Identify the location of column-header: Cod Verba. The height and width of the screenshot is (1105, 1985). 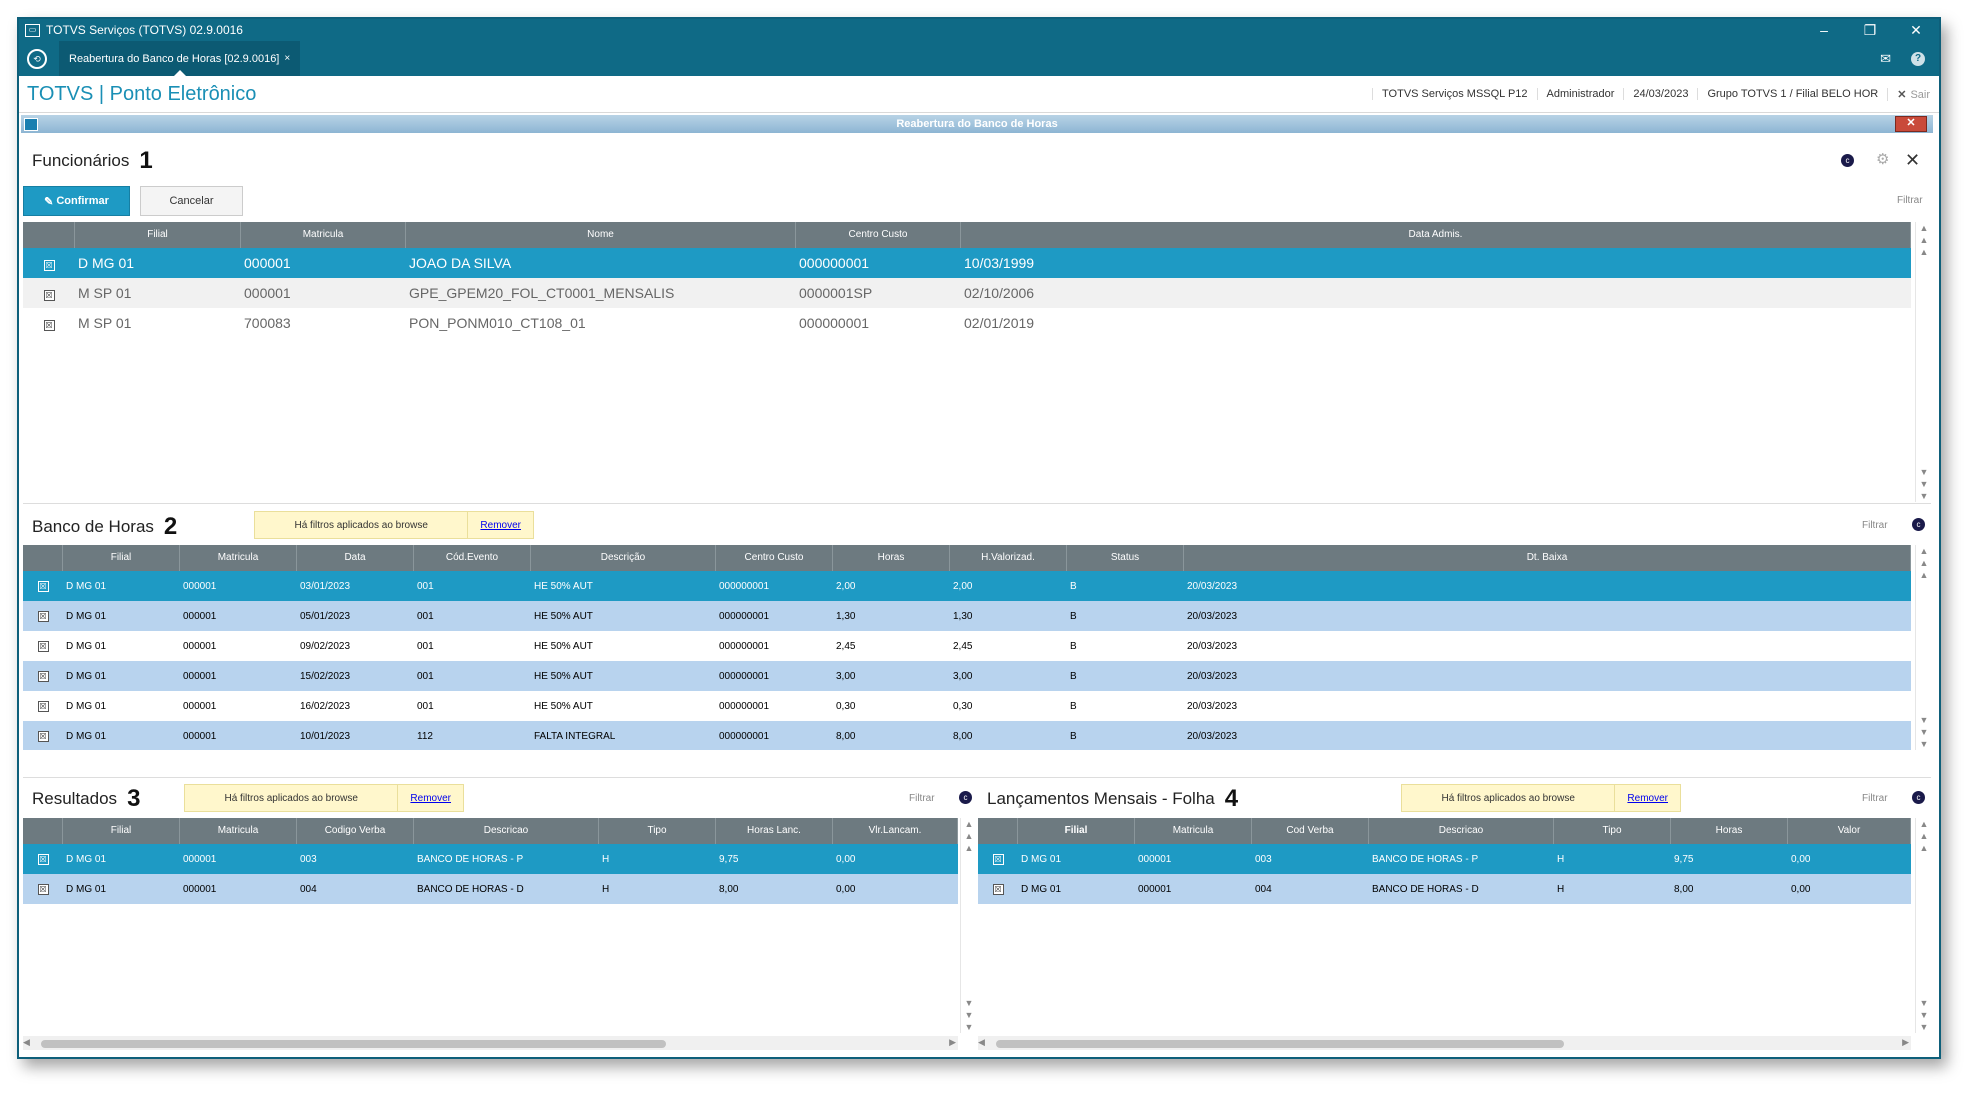
(1310, 831).